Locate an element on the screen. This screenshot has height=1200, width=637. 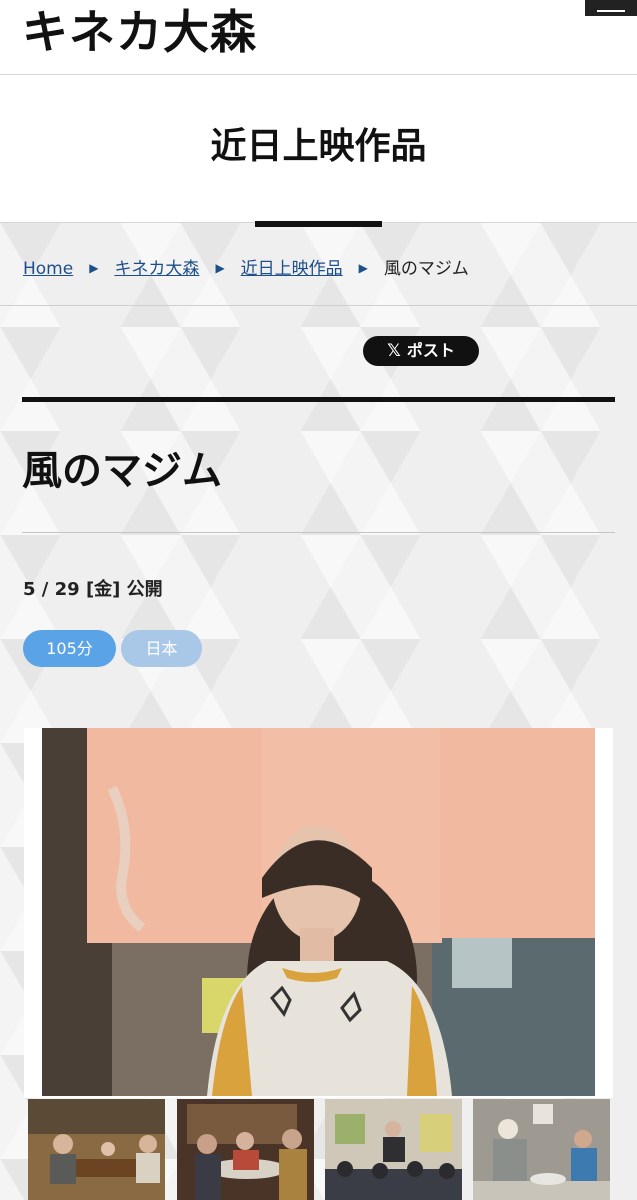
breadcrumb-theater-link: キネカ大森 is located at coordinates (156, 269).